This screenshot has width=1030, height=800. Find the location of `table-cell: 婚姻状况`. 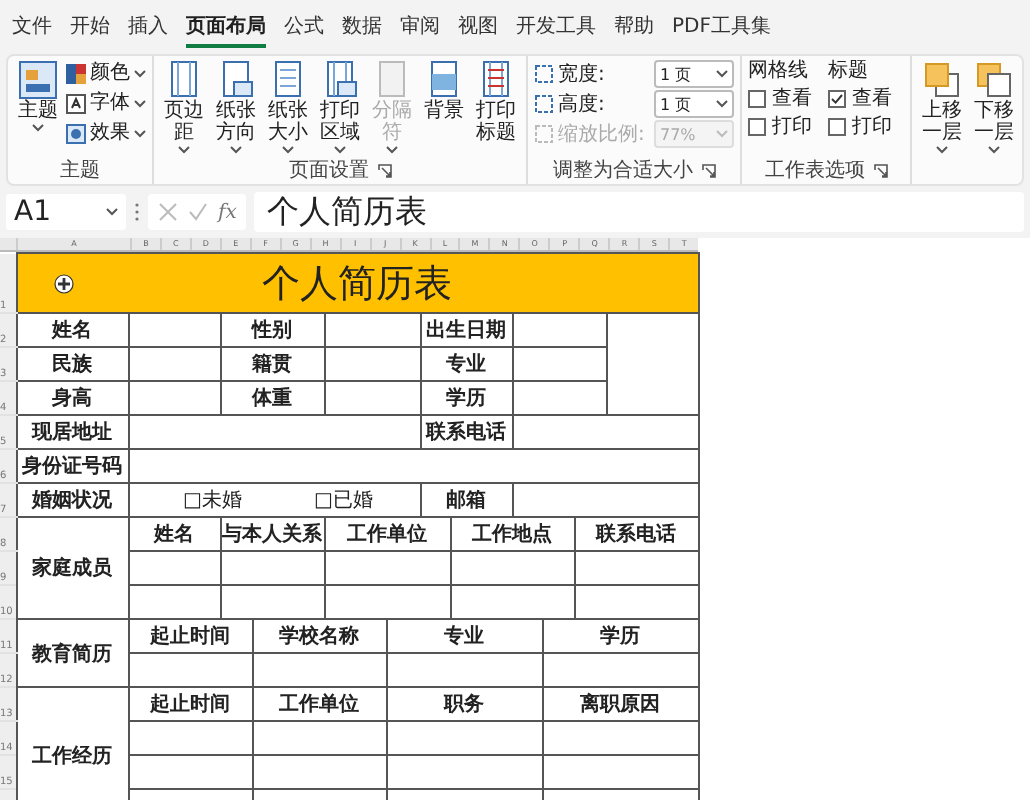

table-cell: 婚姻状况 is located at coordinates (72, 500).